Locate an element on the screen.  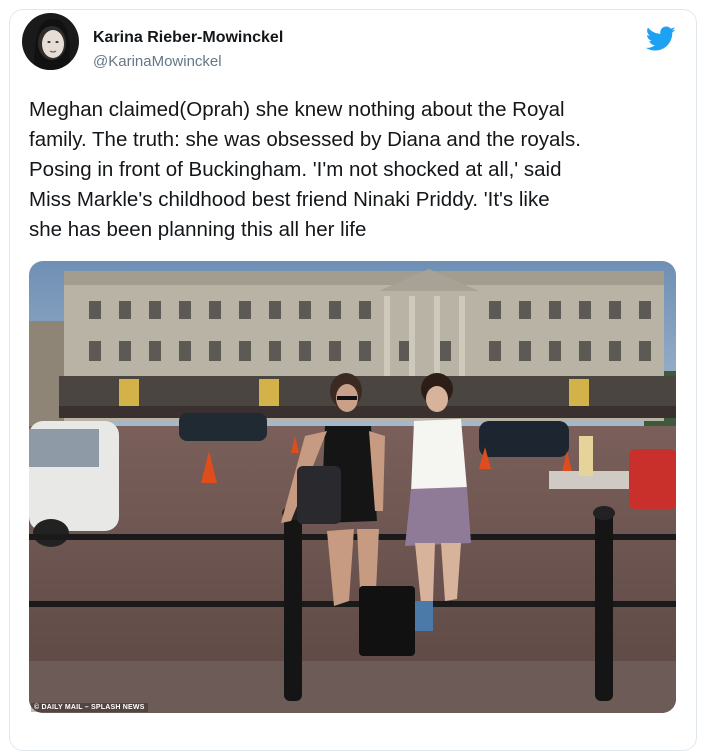
media-credit: © DAILY MAIL – SPLASH NEWS is located at coordinates (89, 707).